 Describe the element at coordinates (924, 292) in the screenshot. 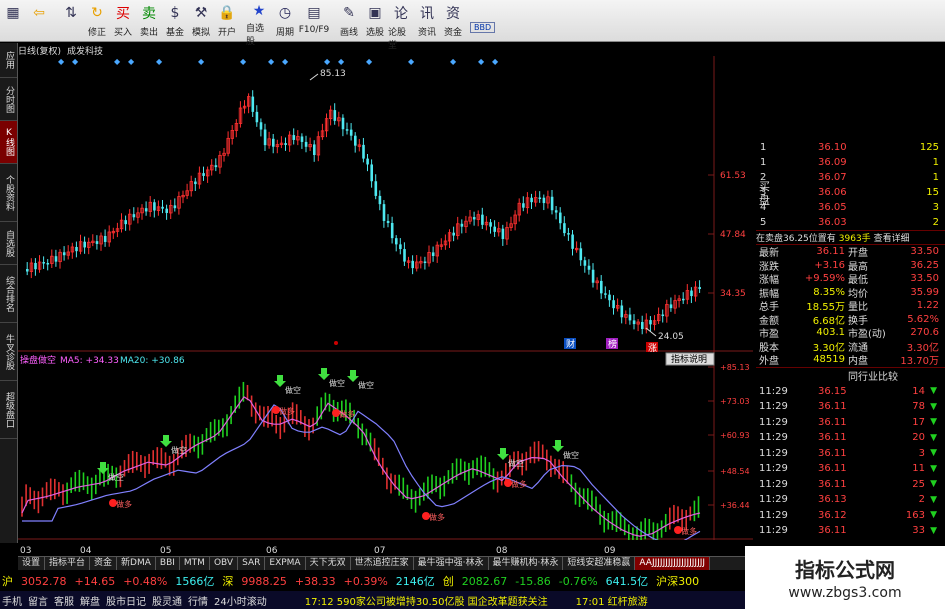

I see `stat-value-2: 35.99` at that location.